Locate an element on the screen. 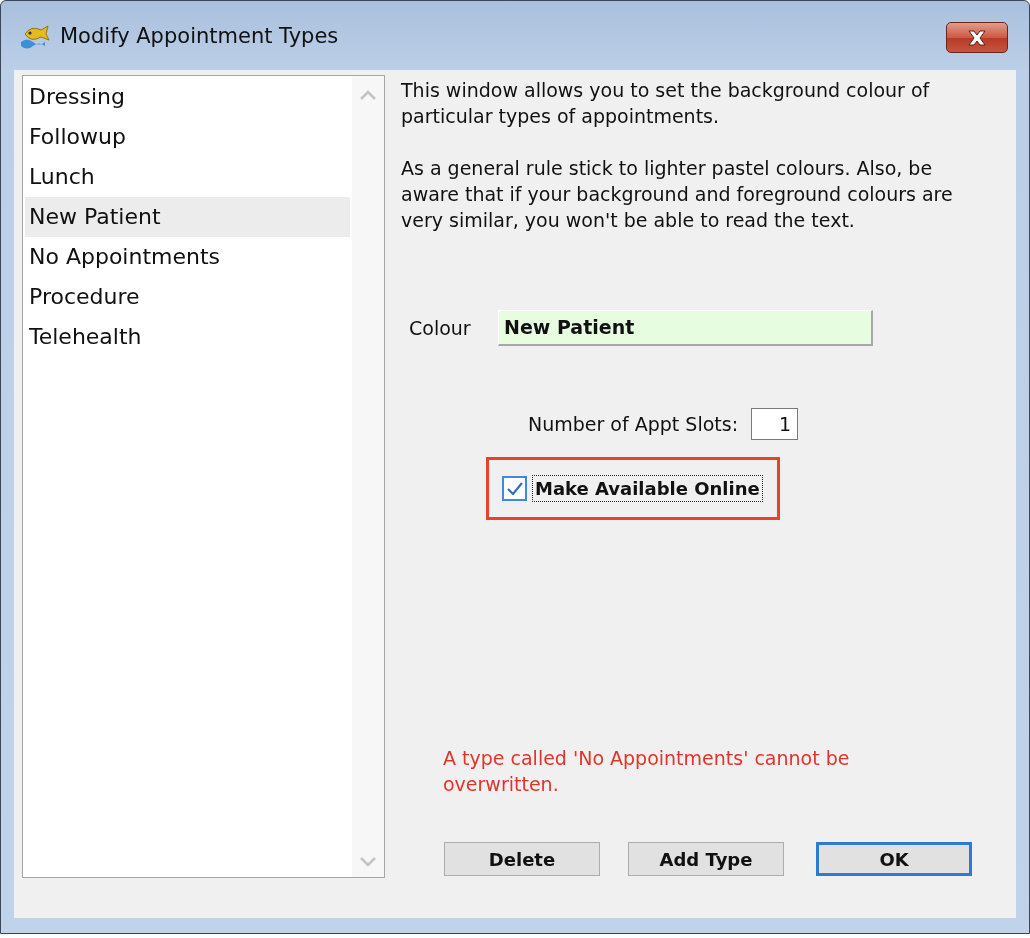  dialog-button: OK is located at coordinates (894, 859).